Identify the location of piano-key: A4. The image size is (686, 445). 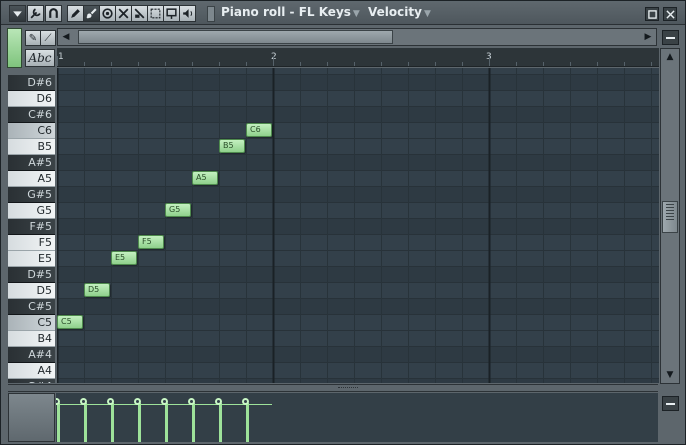
(31, 371).